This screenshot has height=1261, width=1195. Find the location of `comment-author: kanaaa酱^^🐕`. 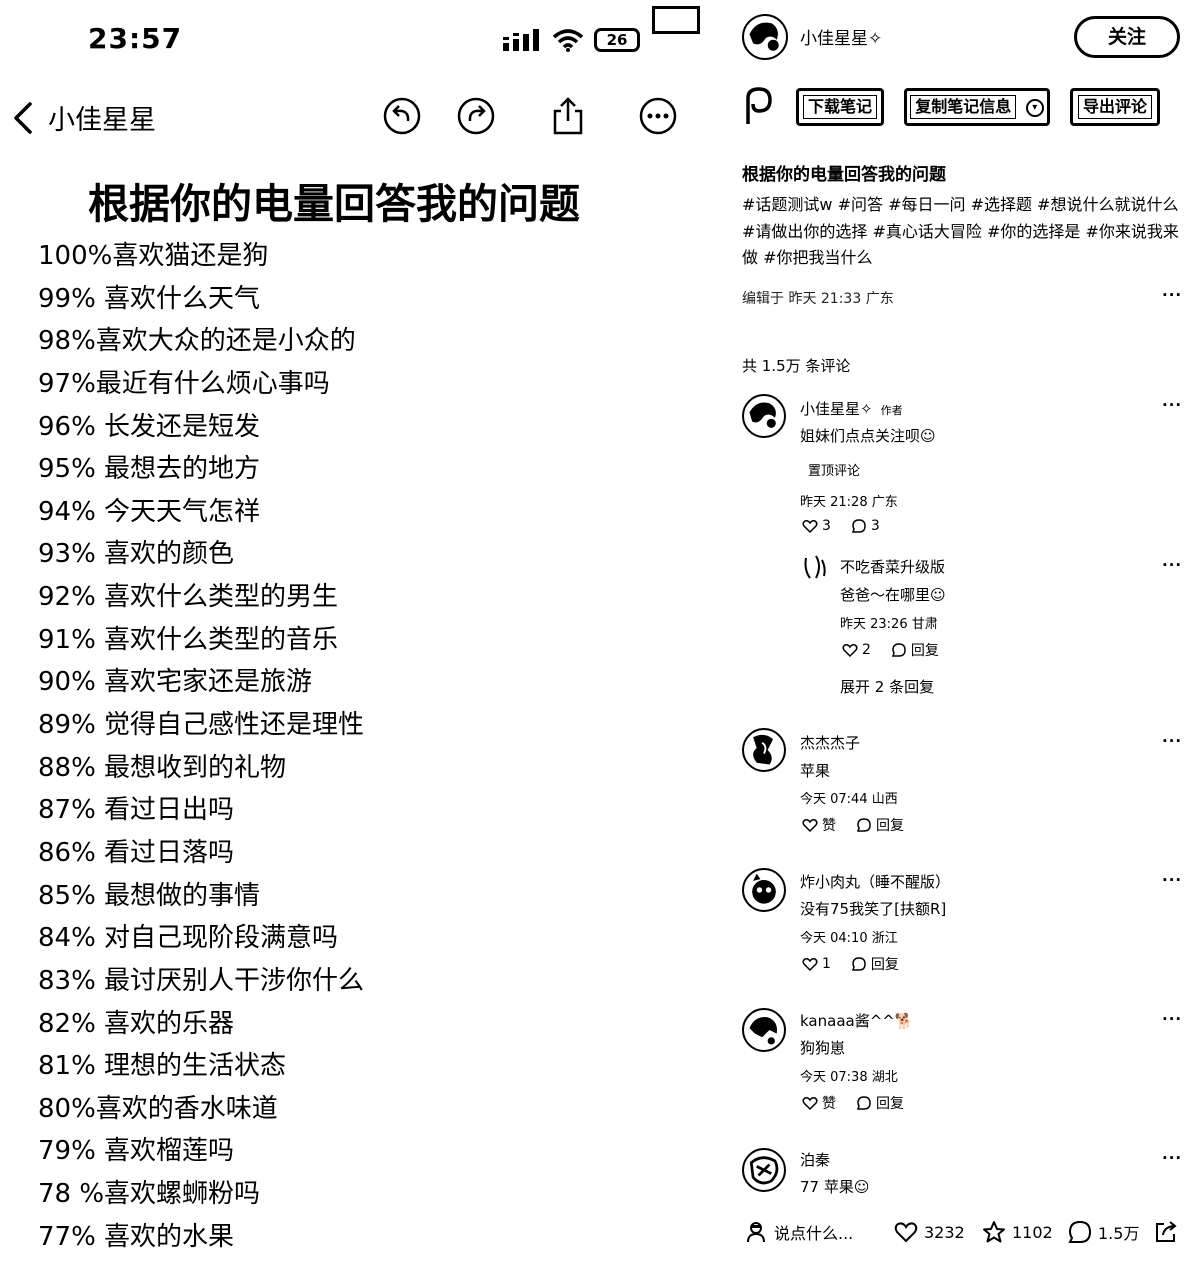

comment-author: kanaaa酱^^🐕 is located at coordinates (857, 1020).